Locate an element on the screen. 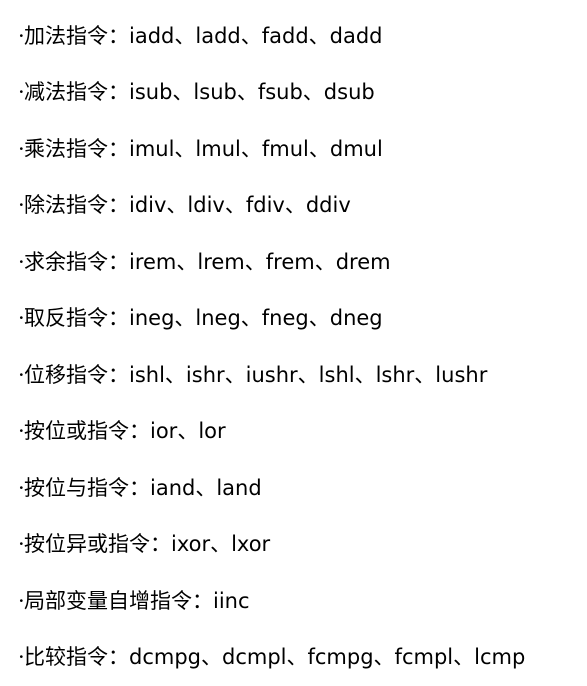 The width and height of the screenshot is (587, 686). instruction-line-xor: ·按位异或指令：ixor、lxor is located at coordinates (298, 545).